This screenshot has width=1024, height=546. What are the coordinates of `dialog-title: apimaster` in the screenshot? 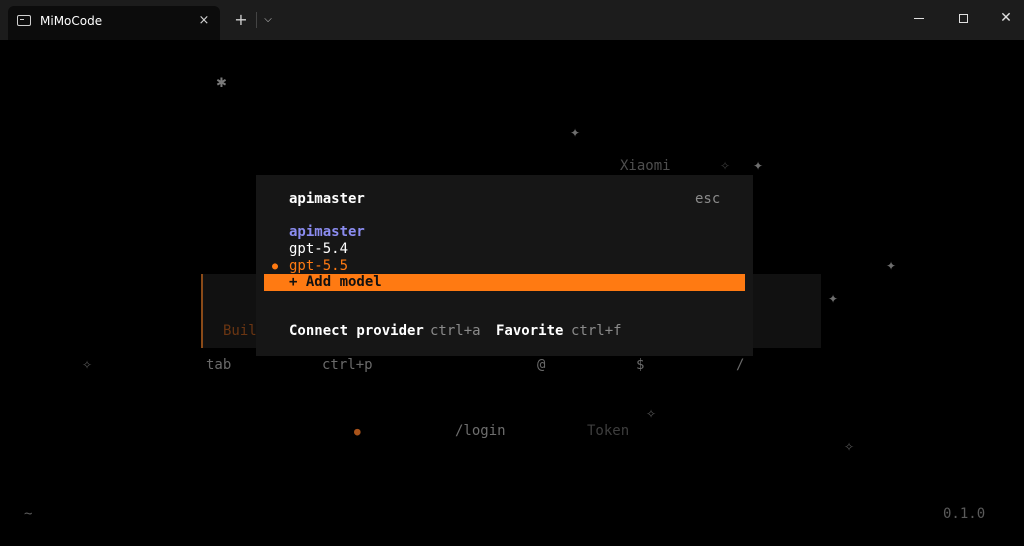 It's located at (327, 199).